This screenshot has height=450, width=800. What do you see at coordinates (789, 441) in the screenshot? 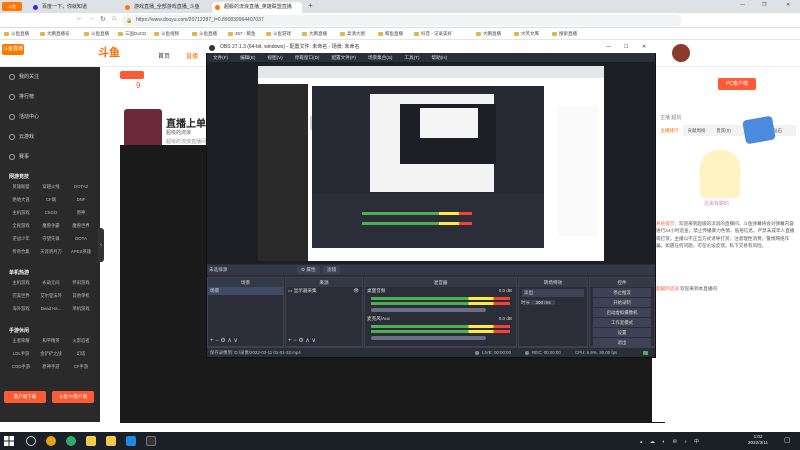
I see `notification-icon: ▢` at bounding box center [789, 441].